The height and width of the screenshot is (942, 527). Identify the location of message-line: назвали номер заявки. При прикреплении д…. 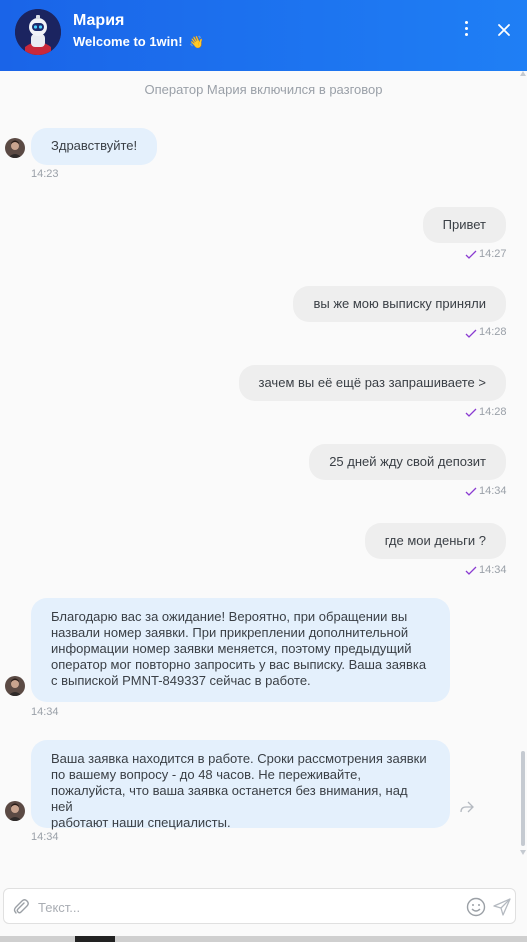
(230, 632).